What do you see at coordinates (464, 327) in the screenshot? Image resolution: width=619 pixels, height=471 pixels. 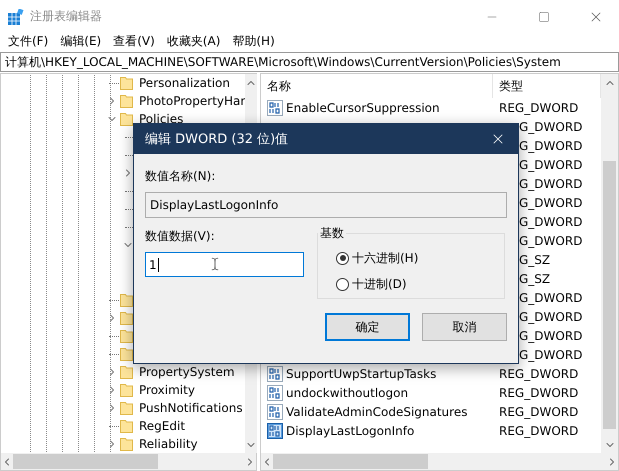 I see `dialog-button: 取消` at bounding box center [464, 327].